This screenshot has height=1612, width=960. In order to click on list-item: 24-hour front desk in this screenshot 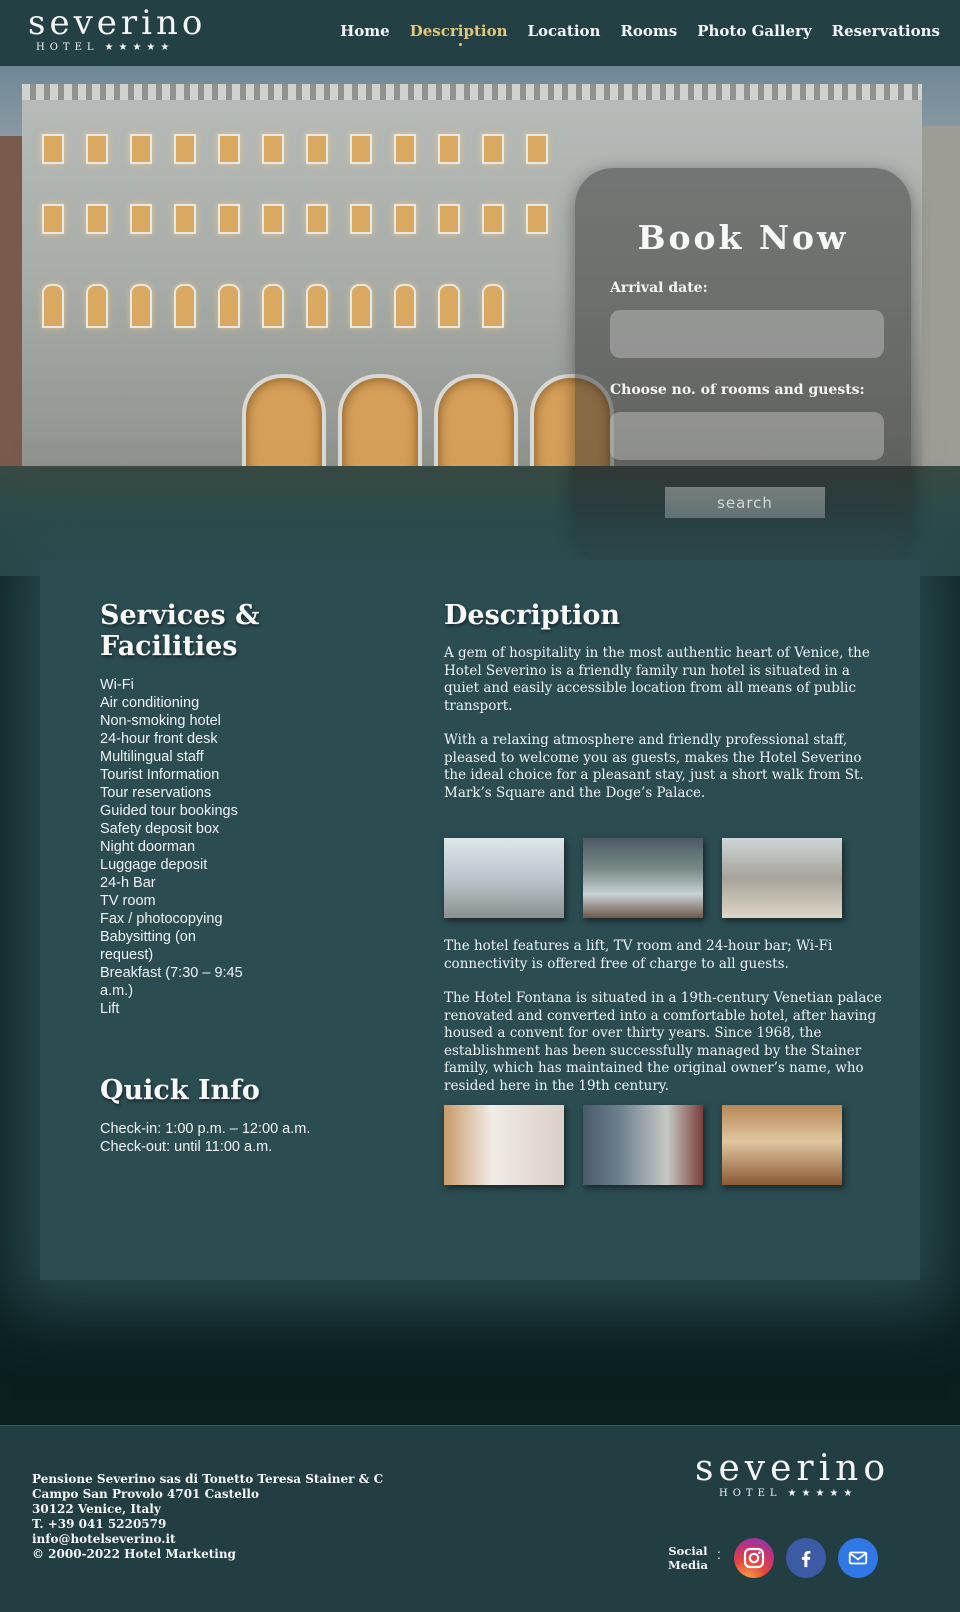, I will do `click(159, 739)`.